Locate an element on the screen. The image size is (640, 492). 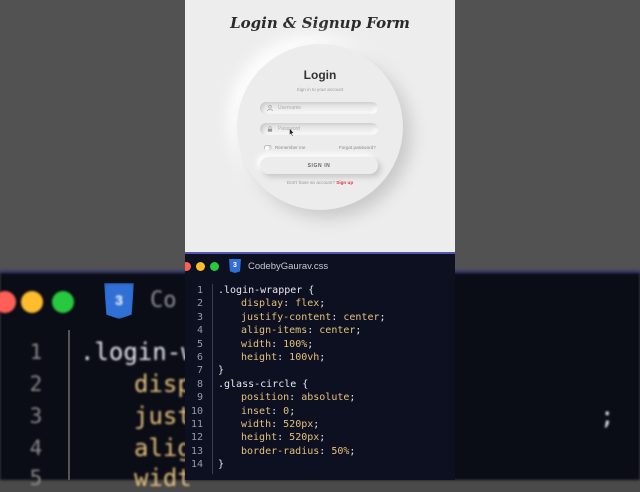
css-declaration: display: flex; is located at coordinates (283, 304).